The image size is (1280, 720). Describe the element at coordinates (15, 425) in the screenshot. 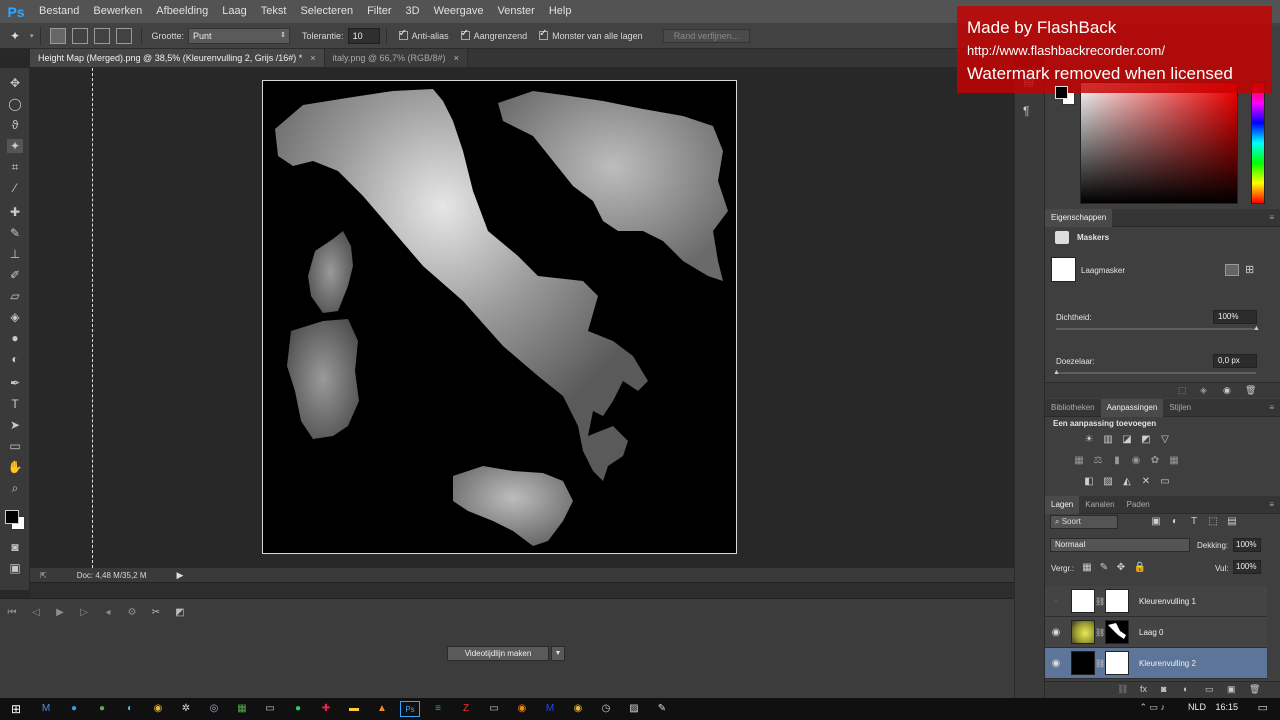

I see `path-selection-icon: ➤` at that location.